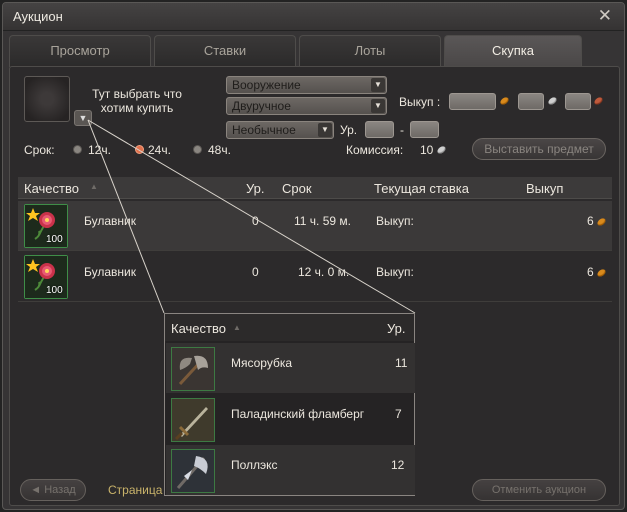 The width and height of the screenshot is (627, 512). What do you see at coordinates (370, 51) in the screenshot?
I see `tab-lots: Лоты` at bounding box center [370, 51].